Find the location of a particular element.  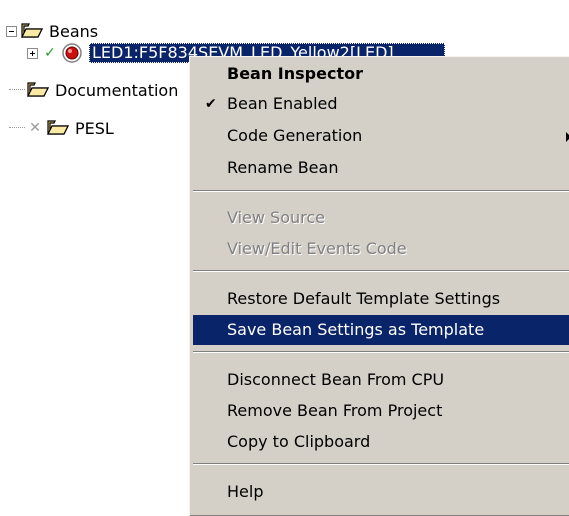

menu-item-disconnect-bean-from-cpu: Disconnect Bean From CPU is located at coordinates (381, 380).